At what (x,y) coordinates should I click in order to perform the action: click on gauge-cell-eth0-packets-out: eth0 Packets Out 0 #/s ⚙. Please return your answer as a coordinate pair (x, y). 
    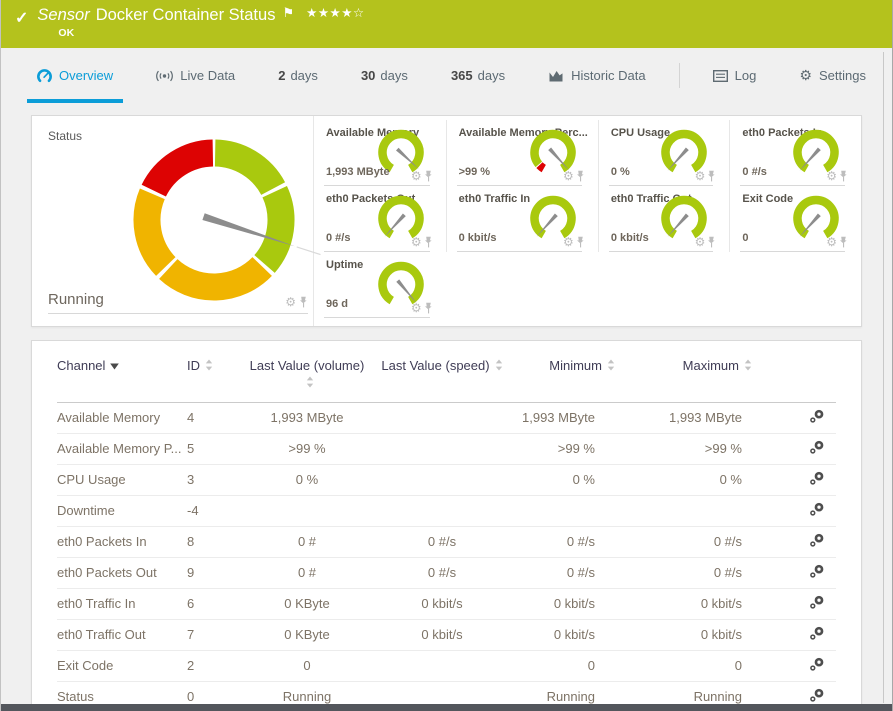
    Looking at the image, I should click on (380, 219).